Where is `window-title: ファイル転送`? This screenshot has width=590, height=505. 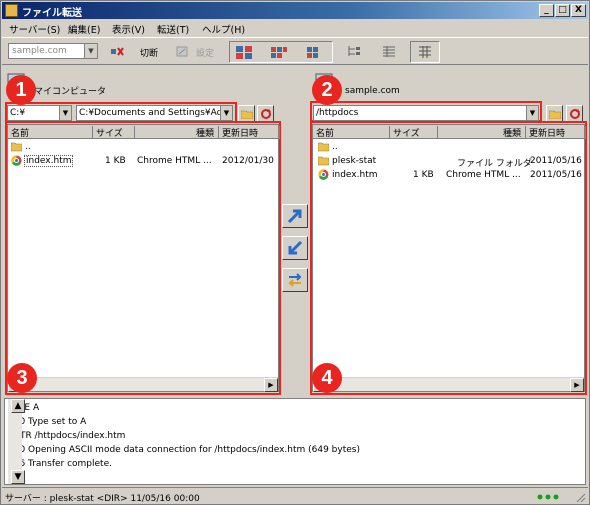
window-title: ファイル転送 is located at coordinates (52, 13).